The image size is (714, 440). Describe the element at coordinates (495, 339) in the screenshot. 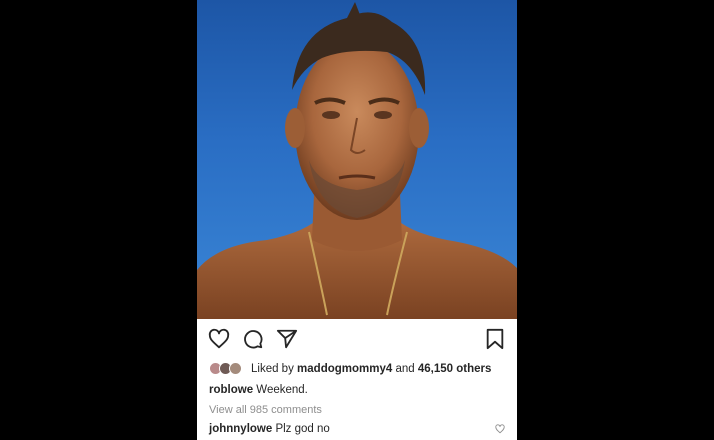

I see `bookmark-icon` at that location.